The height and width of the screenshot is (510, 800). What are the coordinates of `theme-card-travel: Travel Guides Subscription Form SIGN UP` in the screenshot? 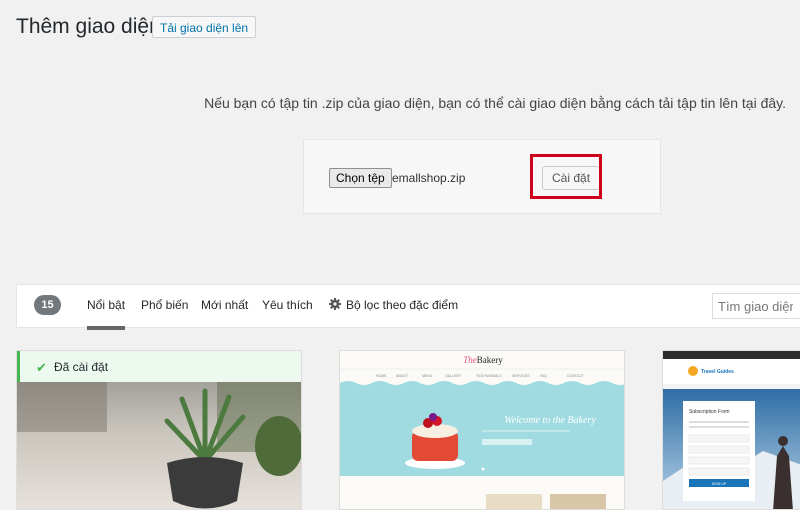 It's located at (731, 430).